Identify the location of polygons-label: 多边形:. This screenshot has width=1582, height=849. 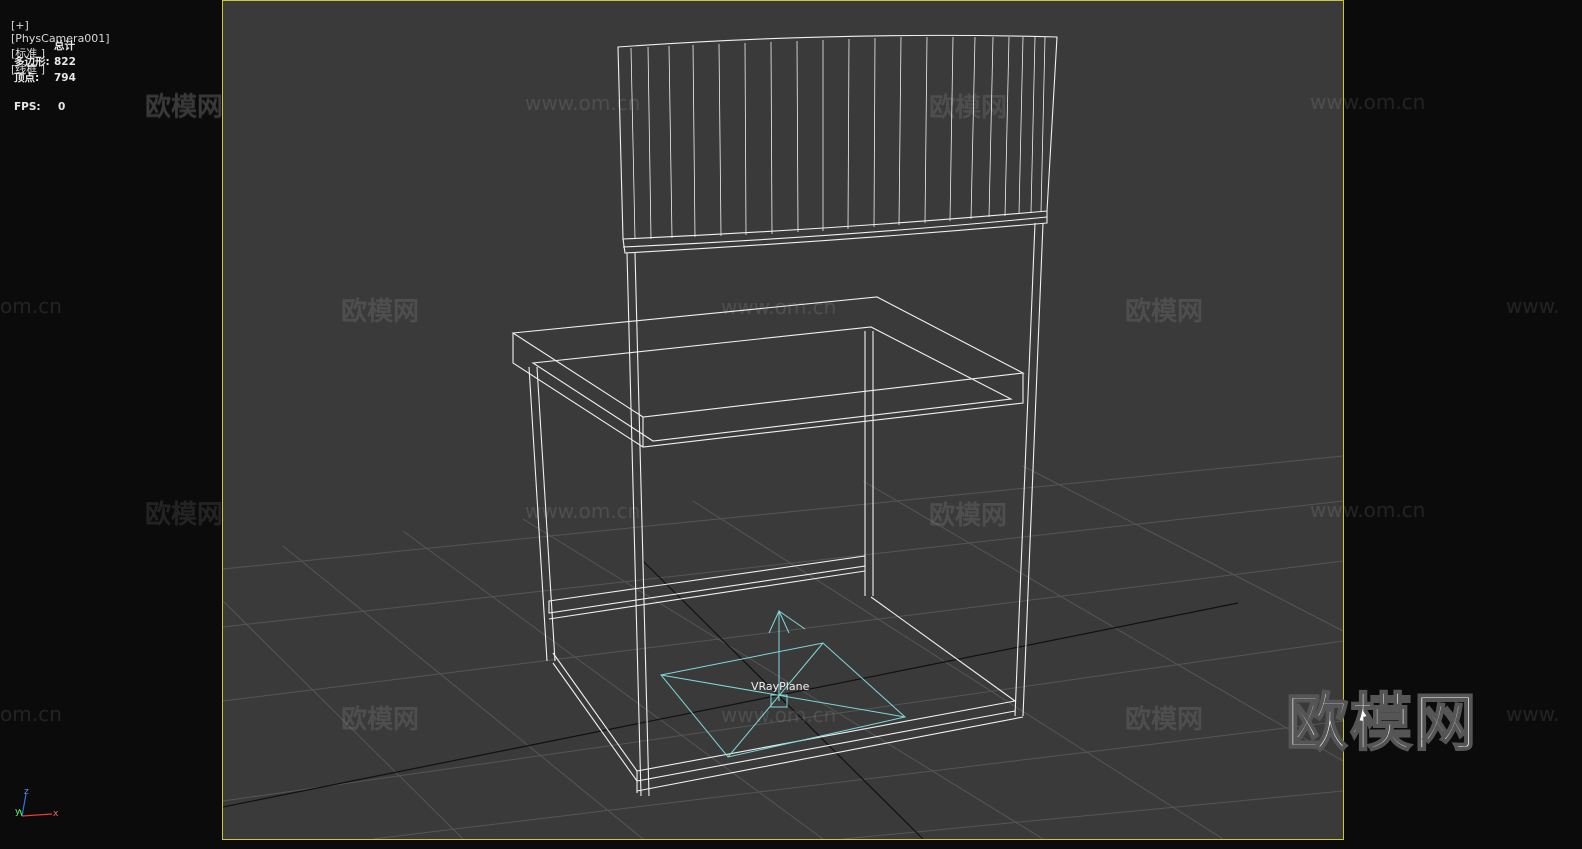
(32, 62).